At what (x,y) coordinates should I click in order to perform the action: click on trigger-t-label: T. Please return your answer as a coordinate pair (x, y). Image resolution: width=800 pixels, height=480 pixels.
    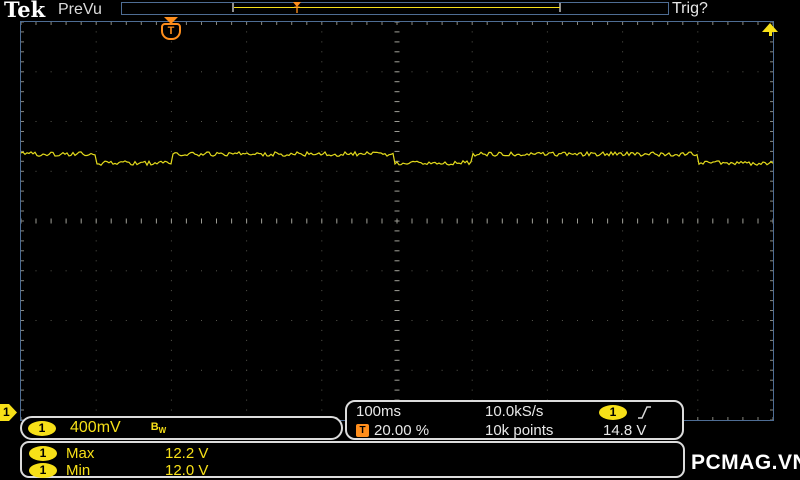
    Looking at the image, I should click on (297, 10).